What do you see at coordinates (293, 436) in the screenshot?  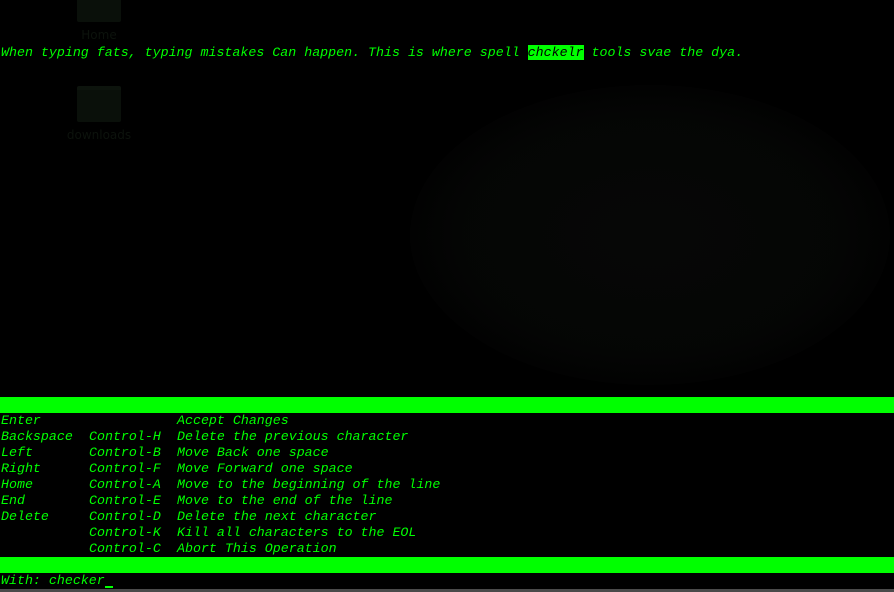 I see `help-action: Delete the previous character` at bounding box center [293, 436].